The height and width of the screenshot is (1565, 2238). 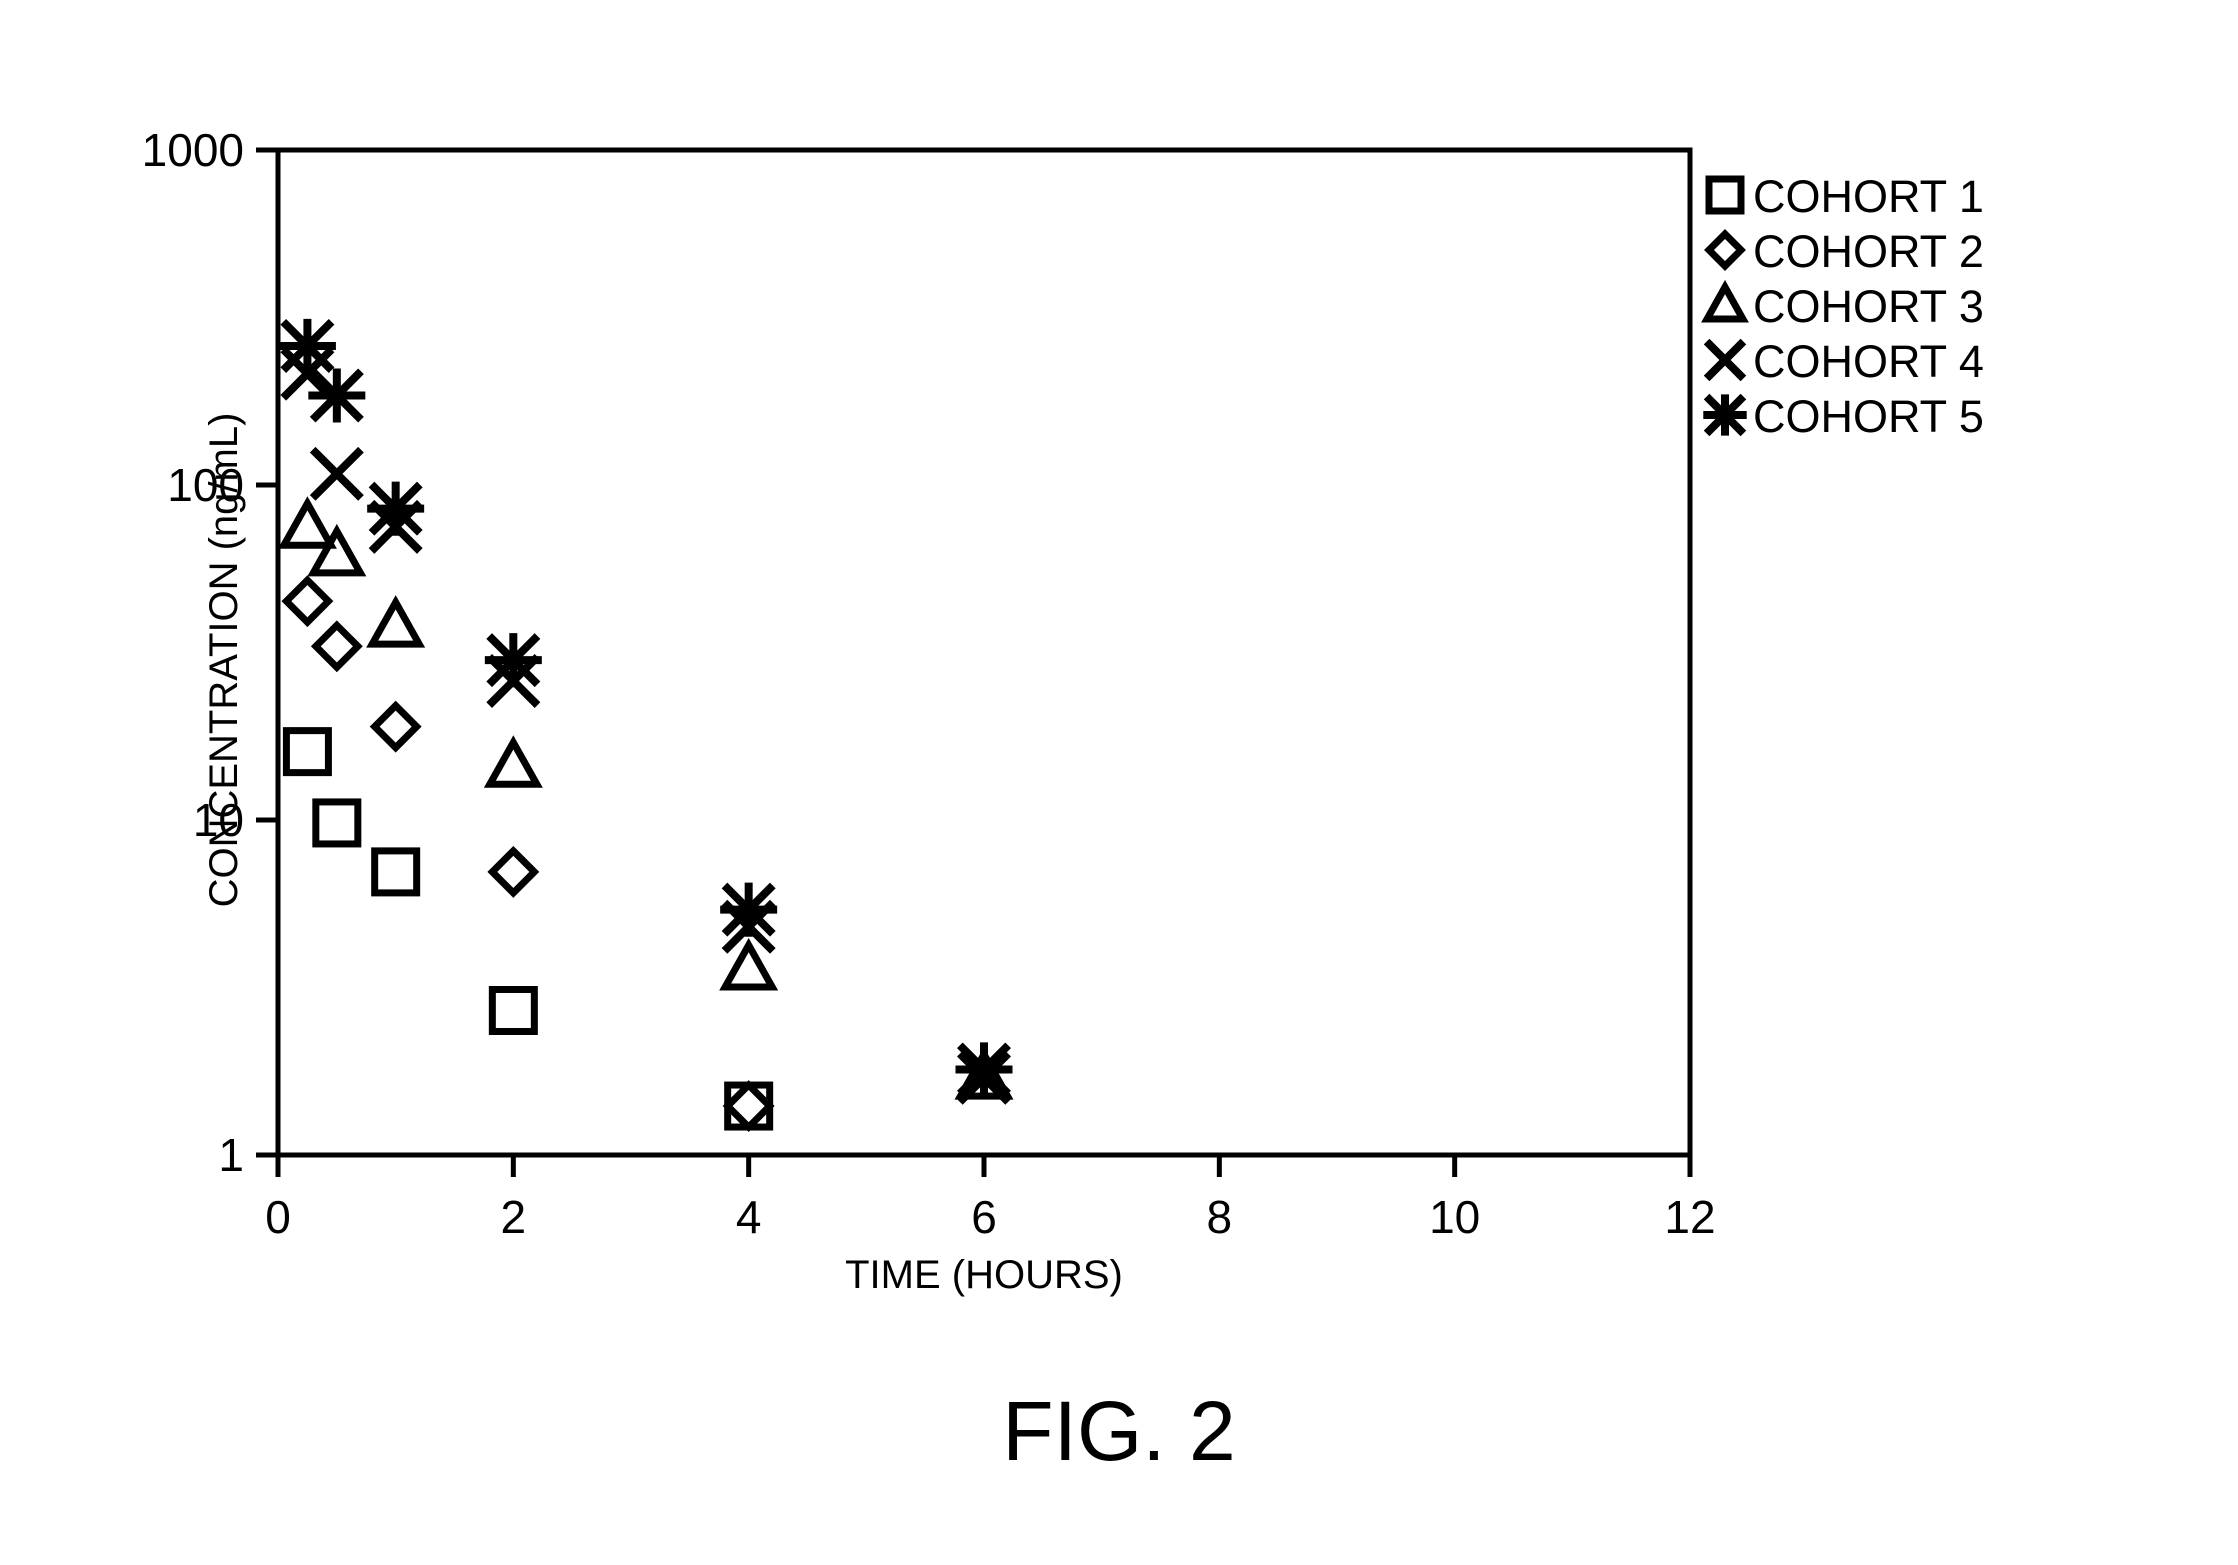 I want to click on x-tick-label-8: 8, so click(x=1220, y=1217).